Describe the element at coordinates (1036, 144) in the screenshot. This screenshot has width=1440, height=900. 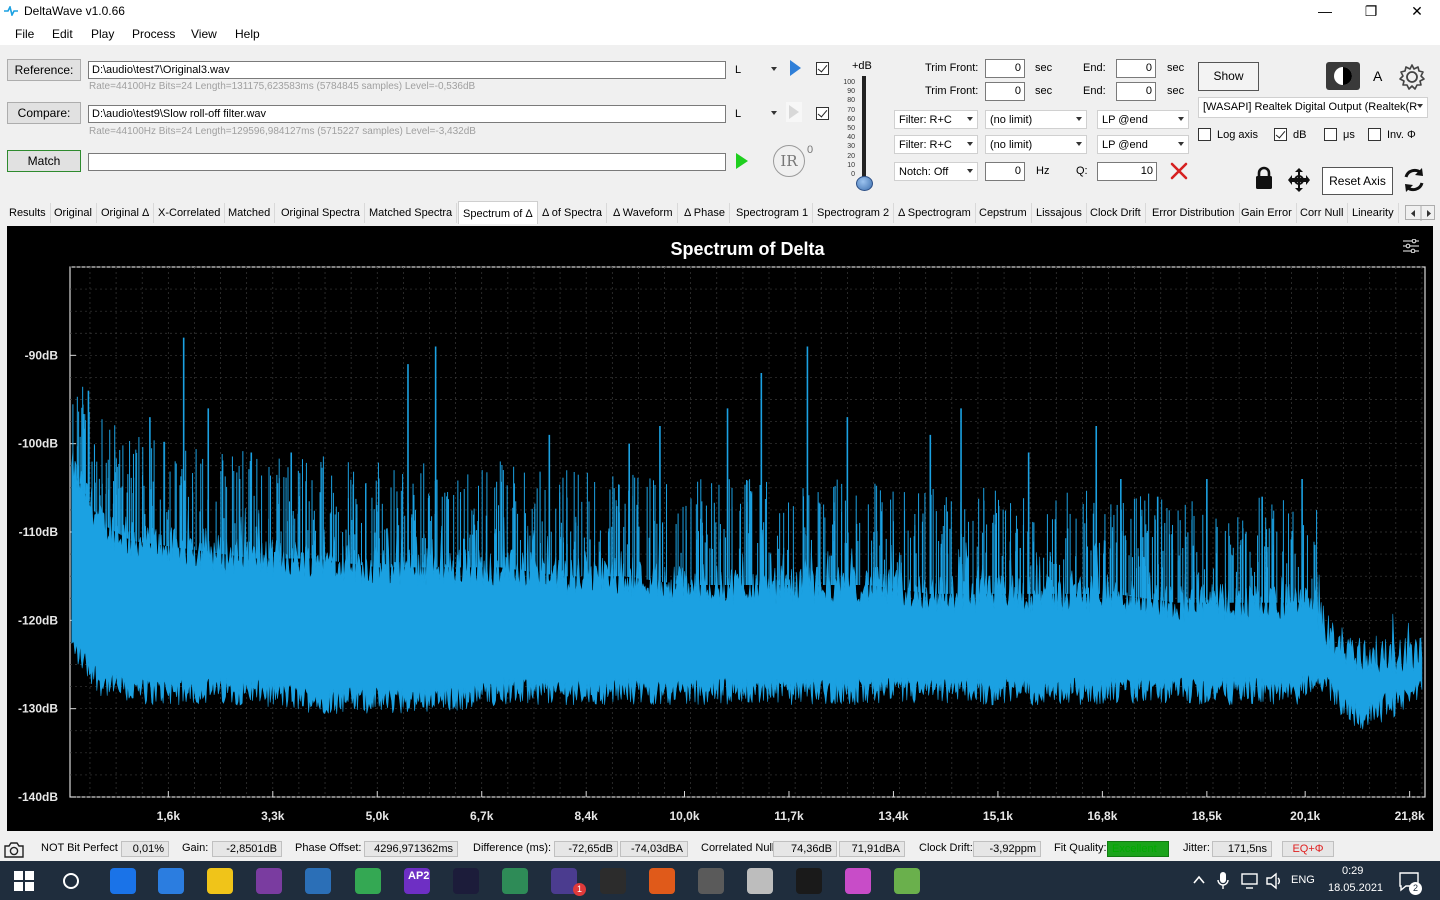
I see `limit2-select: (no limit)` at that location.